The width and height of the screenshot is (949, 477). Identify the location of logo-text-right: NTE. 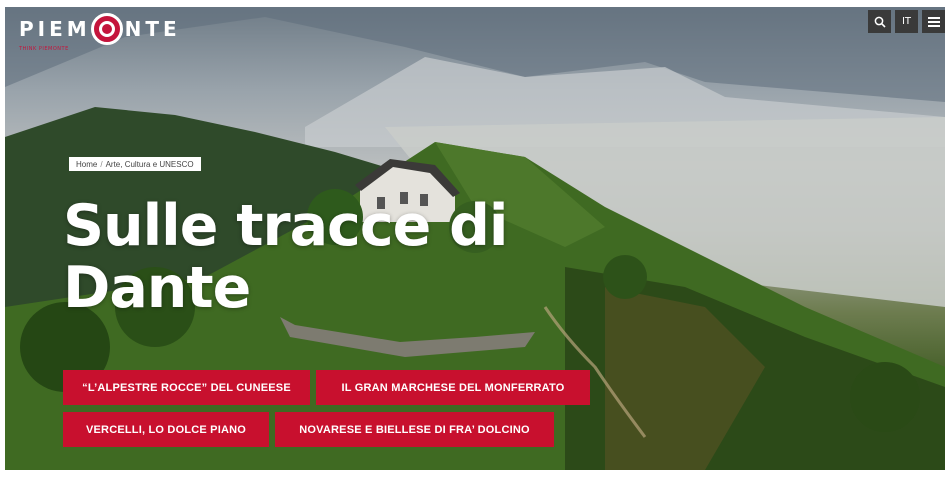
(152, 29).